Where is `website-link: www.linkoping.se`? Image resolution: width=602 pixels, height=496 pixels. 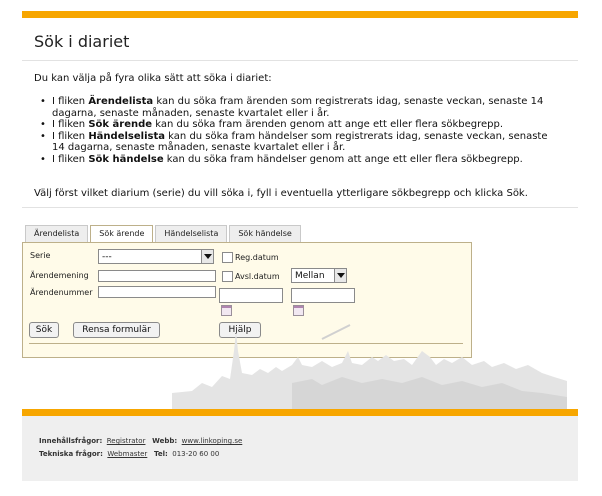
website-link: www.linkoping.se is located at coordinates (212, 441).